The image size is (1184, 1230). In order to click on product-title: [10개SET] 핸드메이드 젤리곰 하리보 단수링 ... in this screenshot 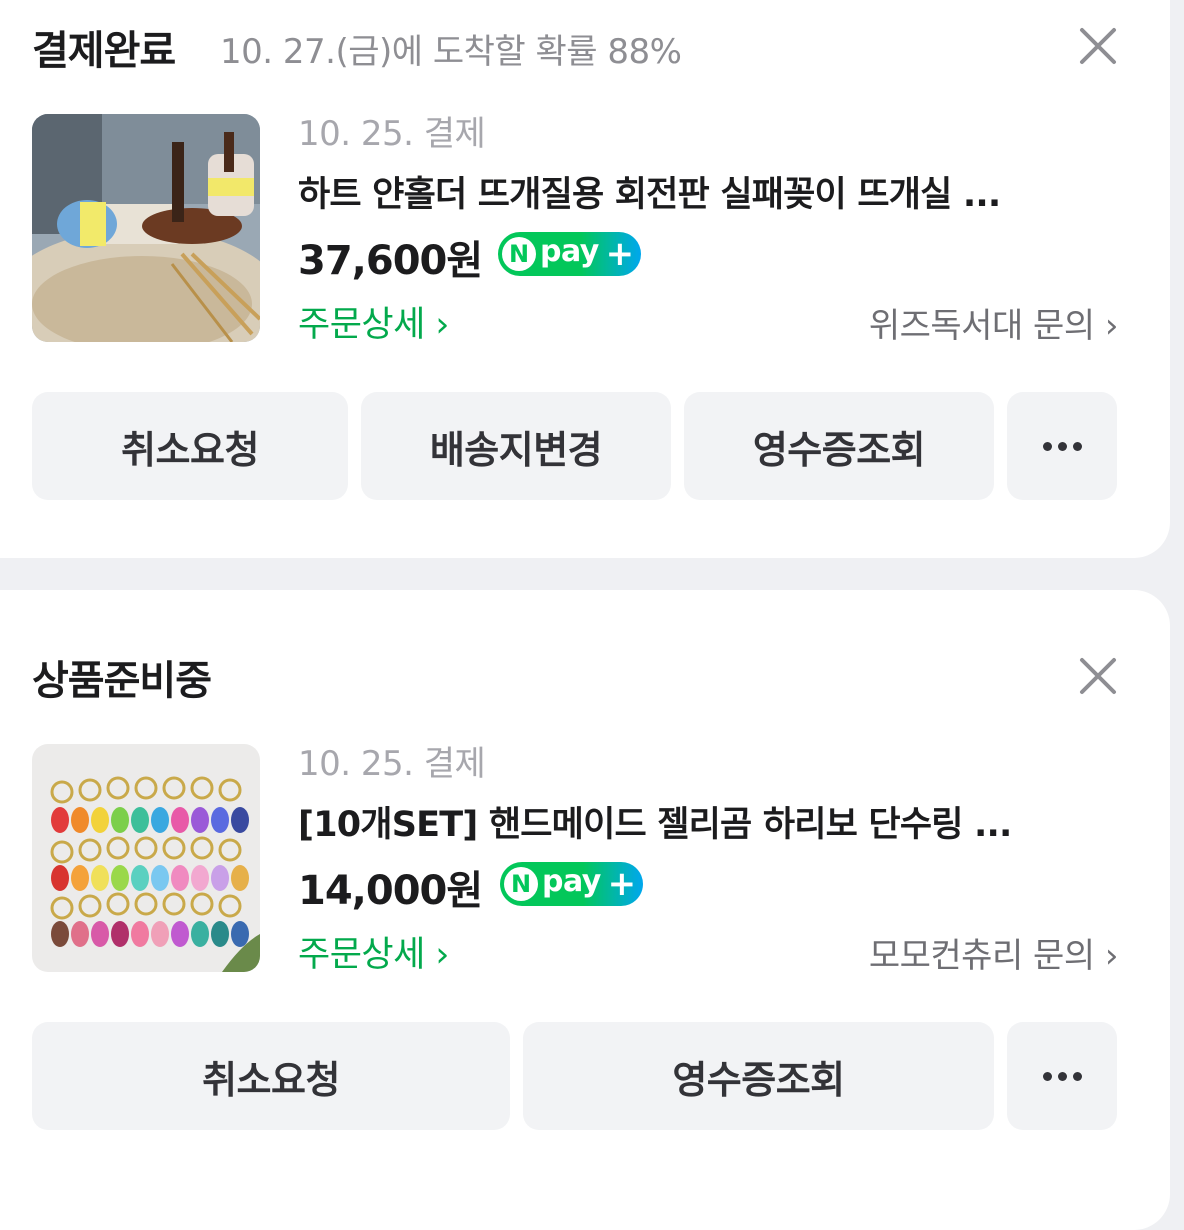, I will do `click(704, 821)`.